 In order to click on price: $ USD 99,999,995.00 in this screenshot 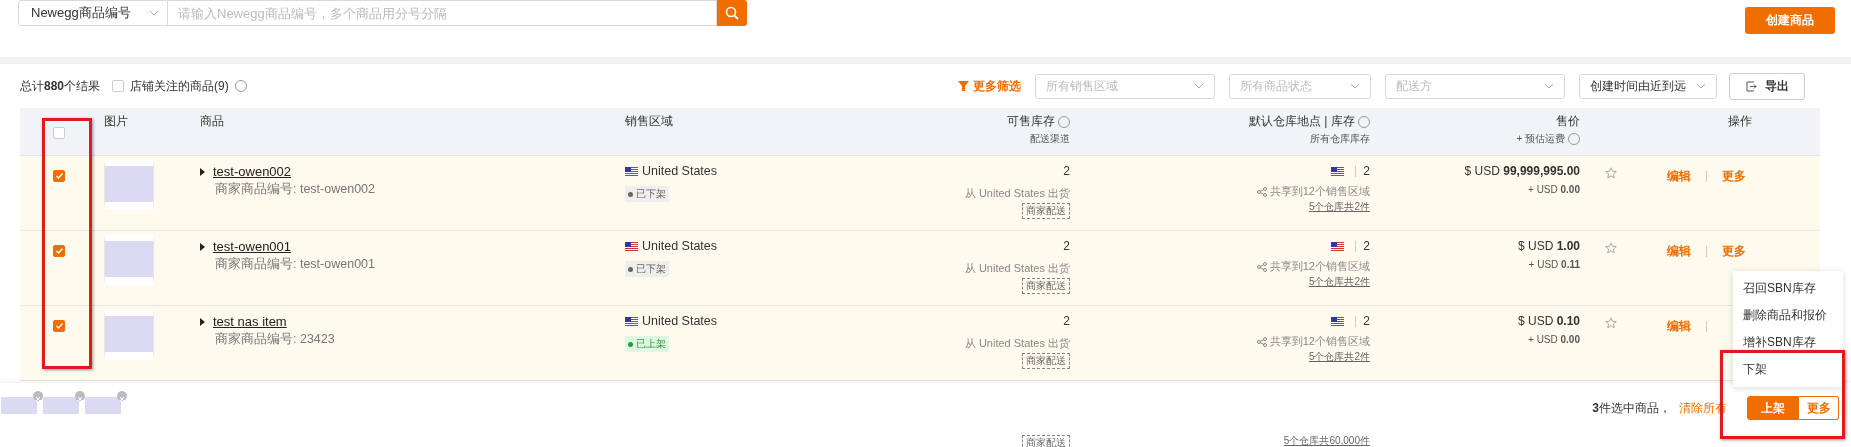, I will do `click(1521, 171)`.